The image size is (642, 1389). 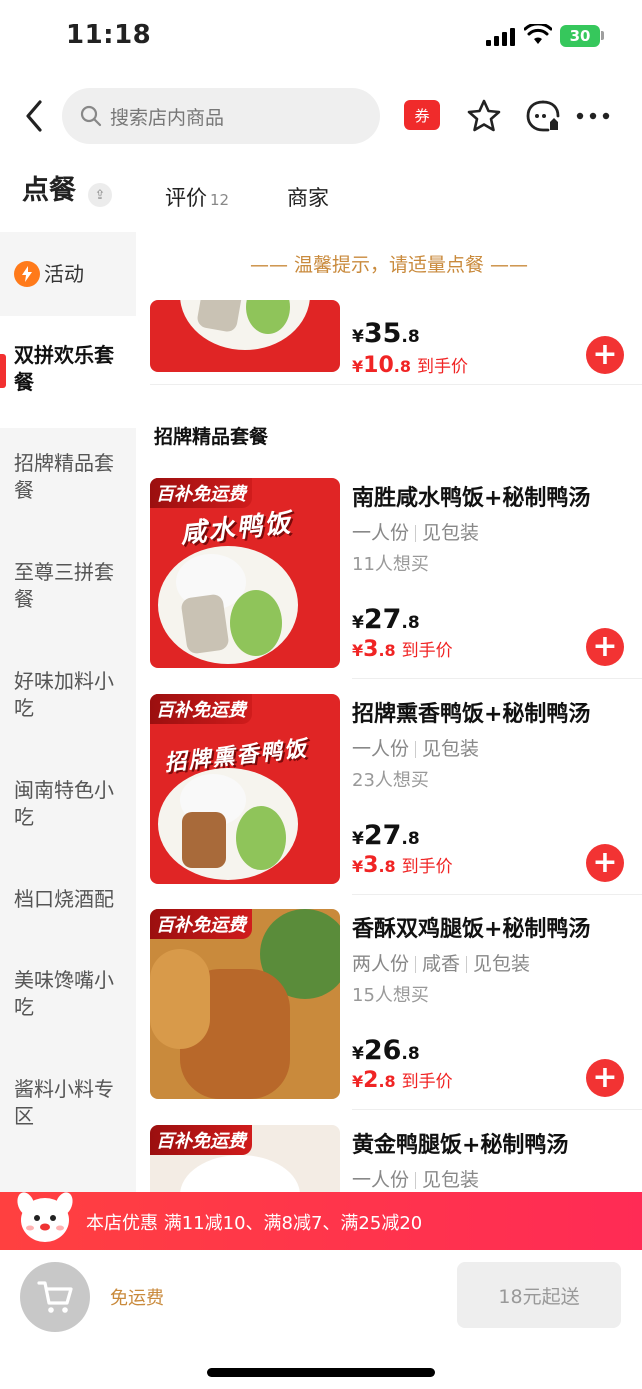 I want to click on sidebar-item-label: 至尊三拼套餐, so click(x=64, y=585).